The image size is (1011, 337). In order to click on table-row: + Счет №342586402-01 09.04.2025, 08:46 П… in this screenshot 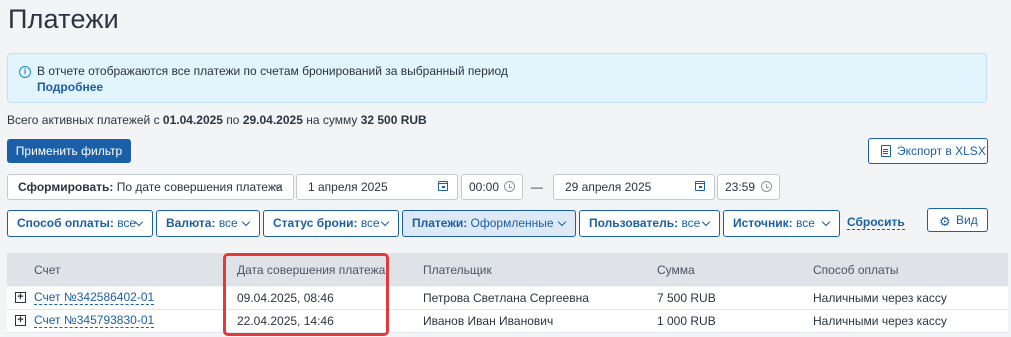, I will do `click(507, 298)`.